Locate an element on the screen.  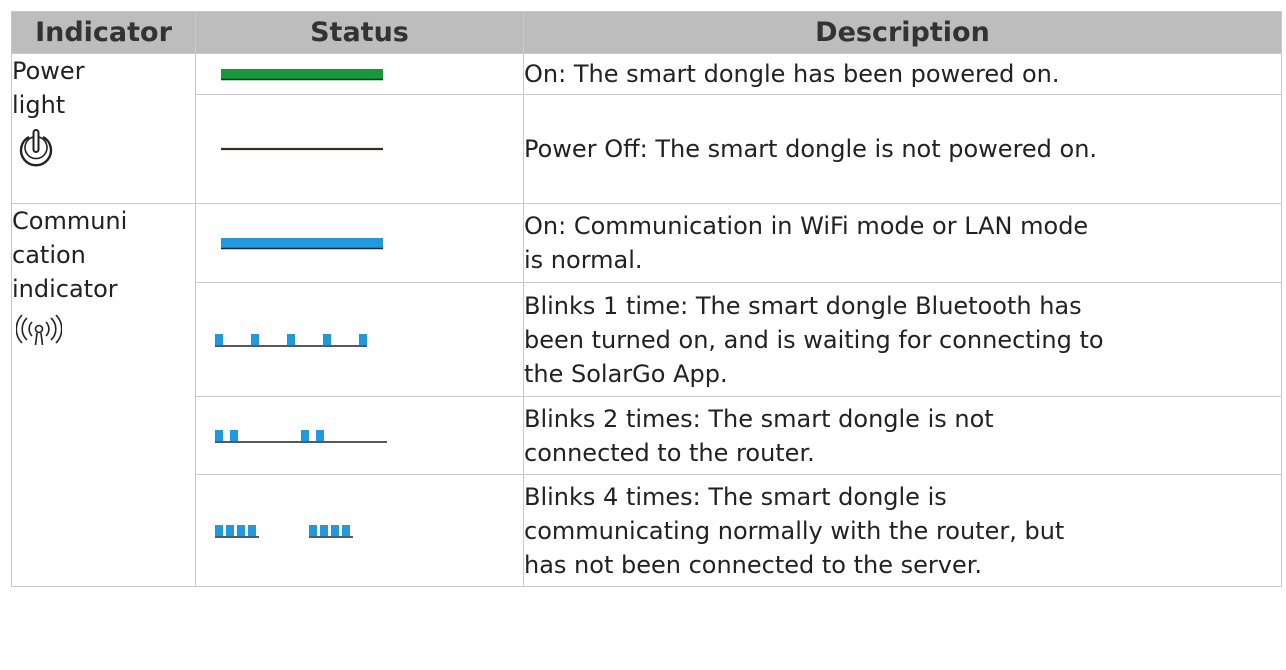
power-light-label-line2: light is located at coordinates (39, 105).